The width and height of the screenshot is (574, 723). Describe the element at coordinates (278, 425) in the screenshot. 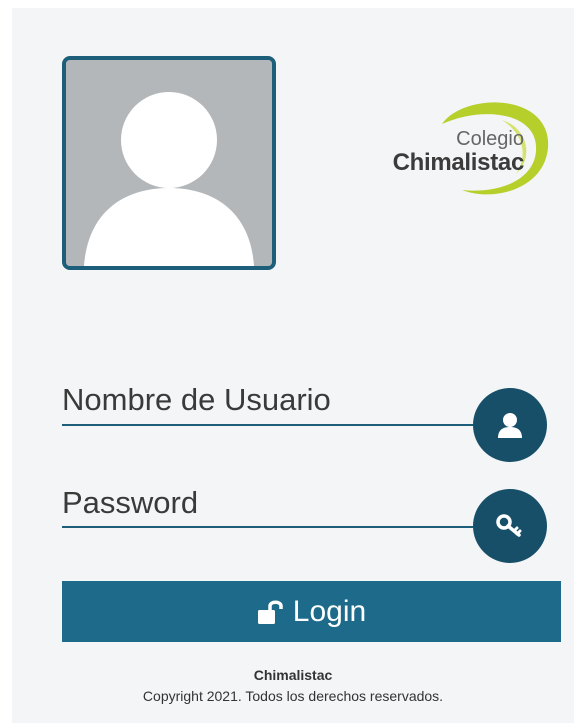

I see `username-underline` at that location.